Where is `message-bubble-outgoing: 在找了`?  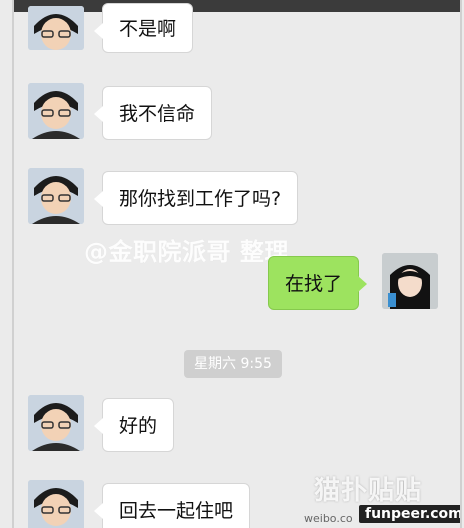 message-bubble-outgoing: 在找了 is located at coordinates (318, 283).